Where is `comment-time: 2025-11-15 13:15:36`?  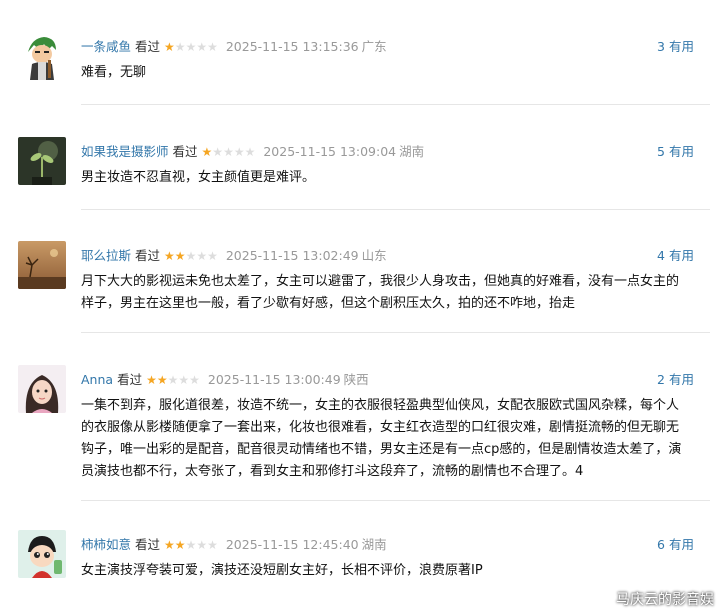
comment-time: 2025-11-15 13:15:36 is located at coordinates (292, 46).